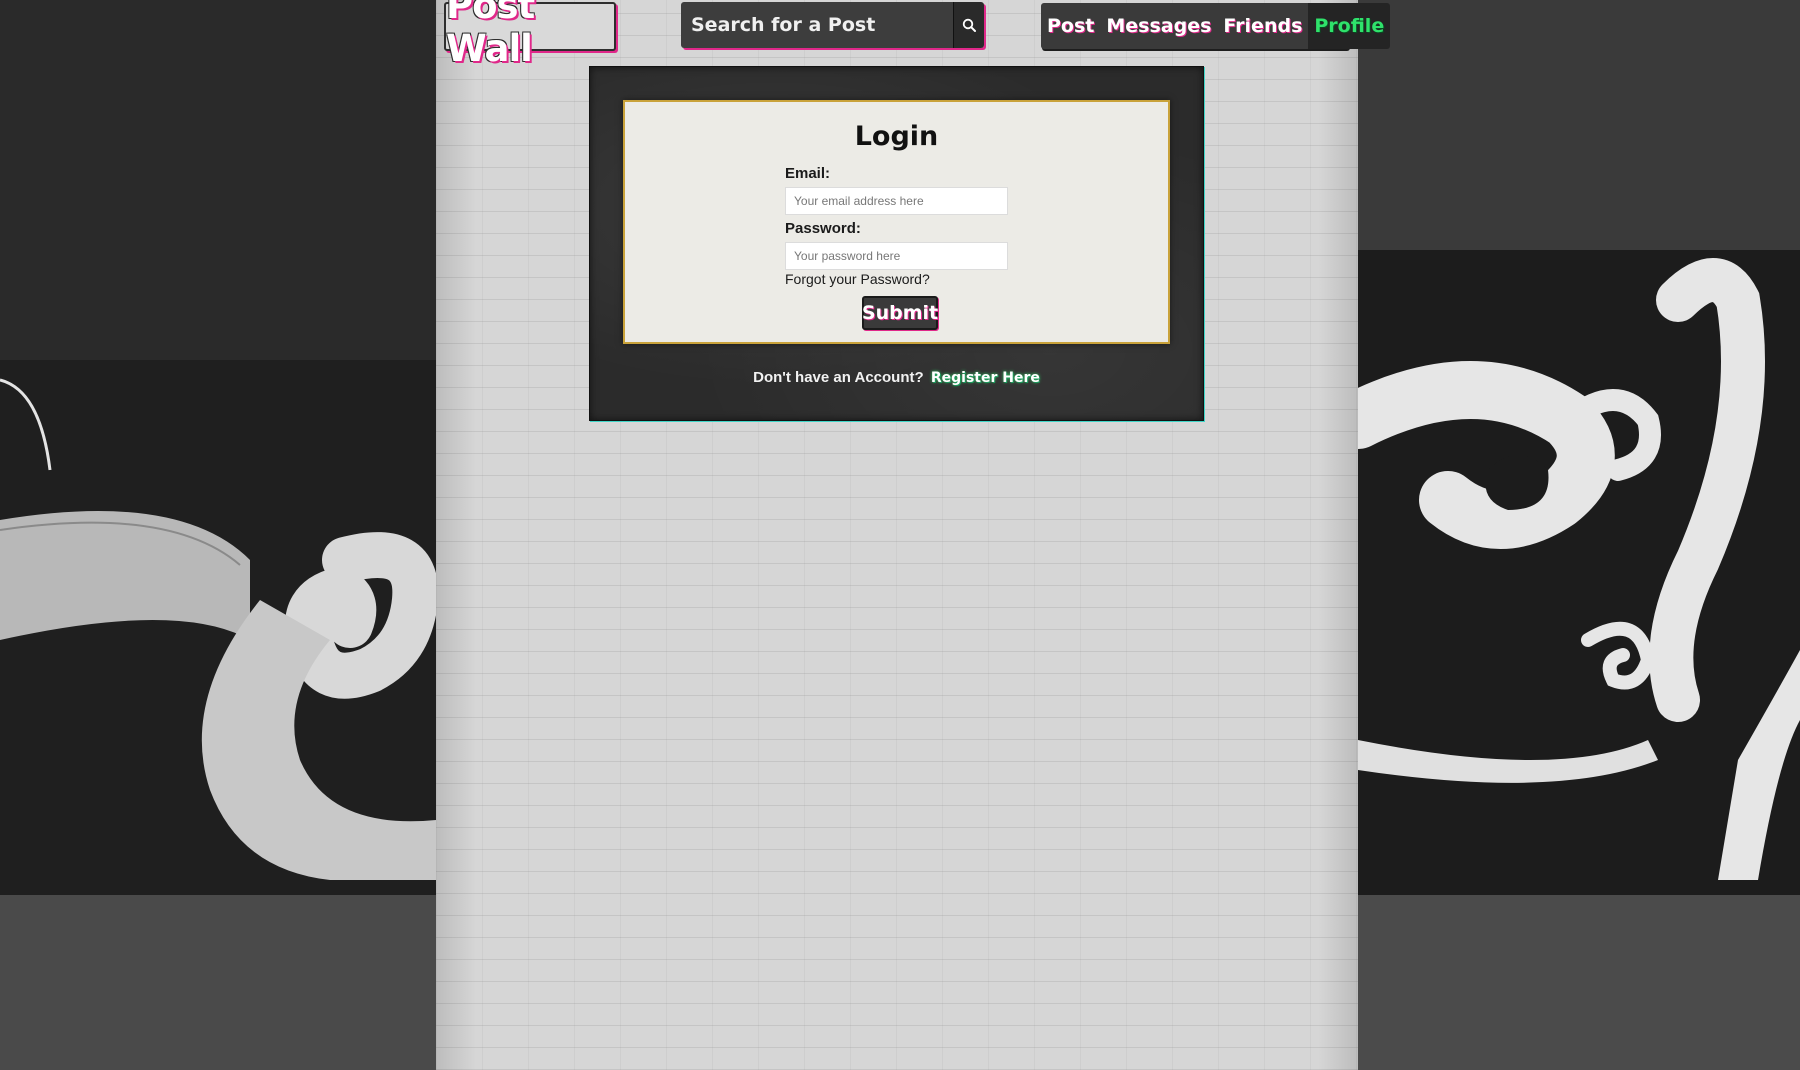  I want to click on search-button, so click(968, 25).